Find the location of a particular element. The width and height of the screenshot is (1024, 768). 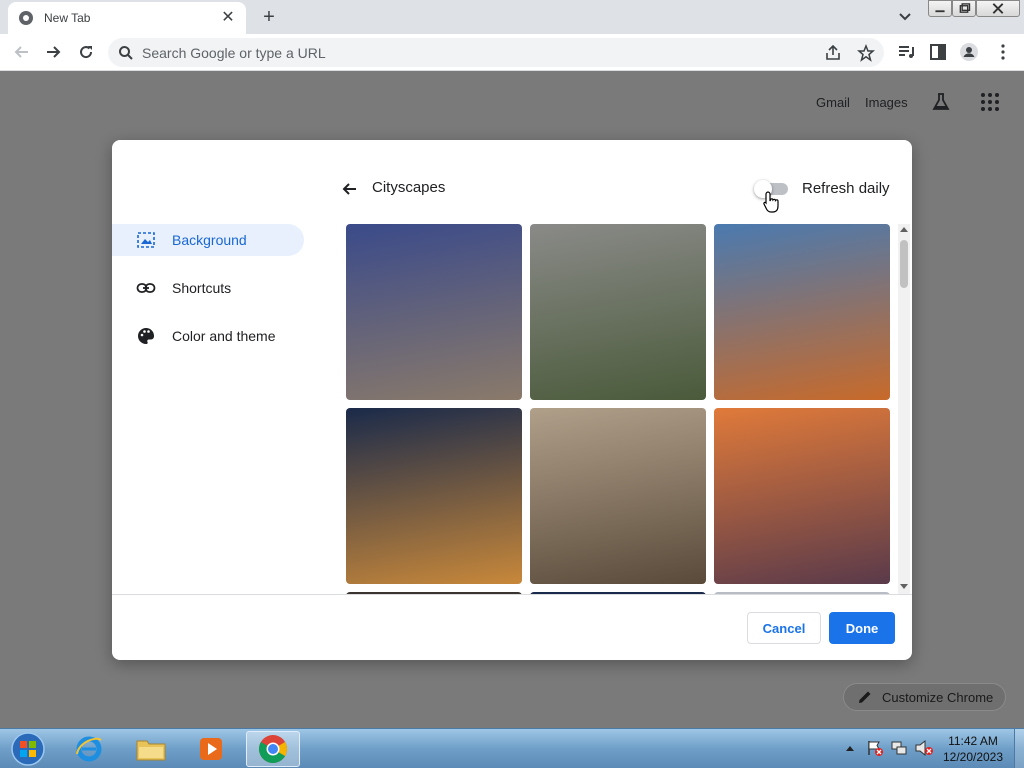

restore-button is located at coordinates (964, 8).